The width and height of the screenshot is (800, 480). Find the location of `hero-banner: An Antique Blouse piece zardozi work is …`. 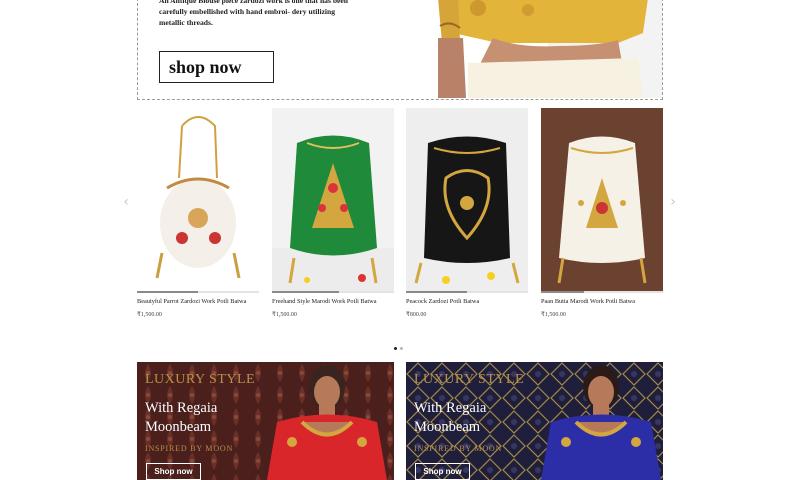

hero-banner: An Antique Blouse piece zardozi work is … is located at coordinates (400, 50).